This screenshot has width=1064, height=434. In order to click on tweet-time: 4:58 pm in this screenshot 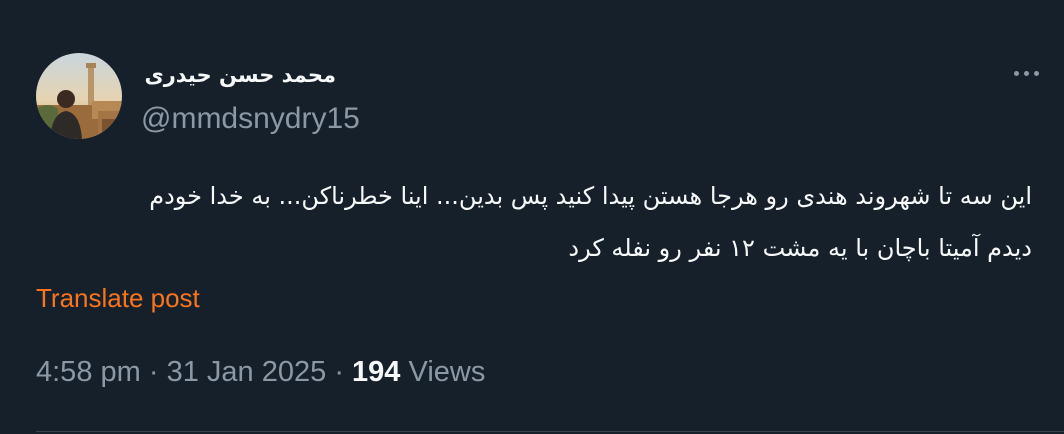, I will do `click(88, 372)`.